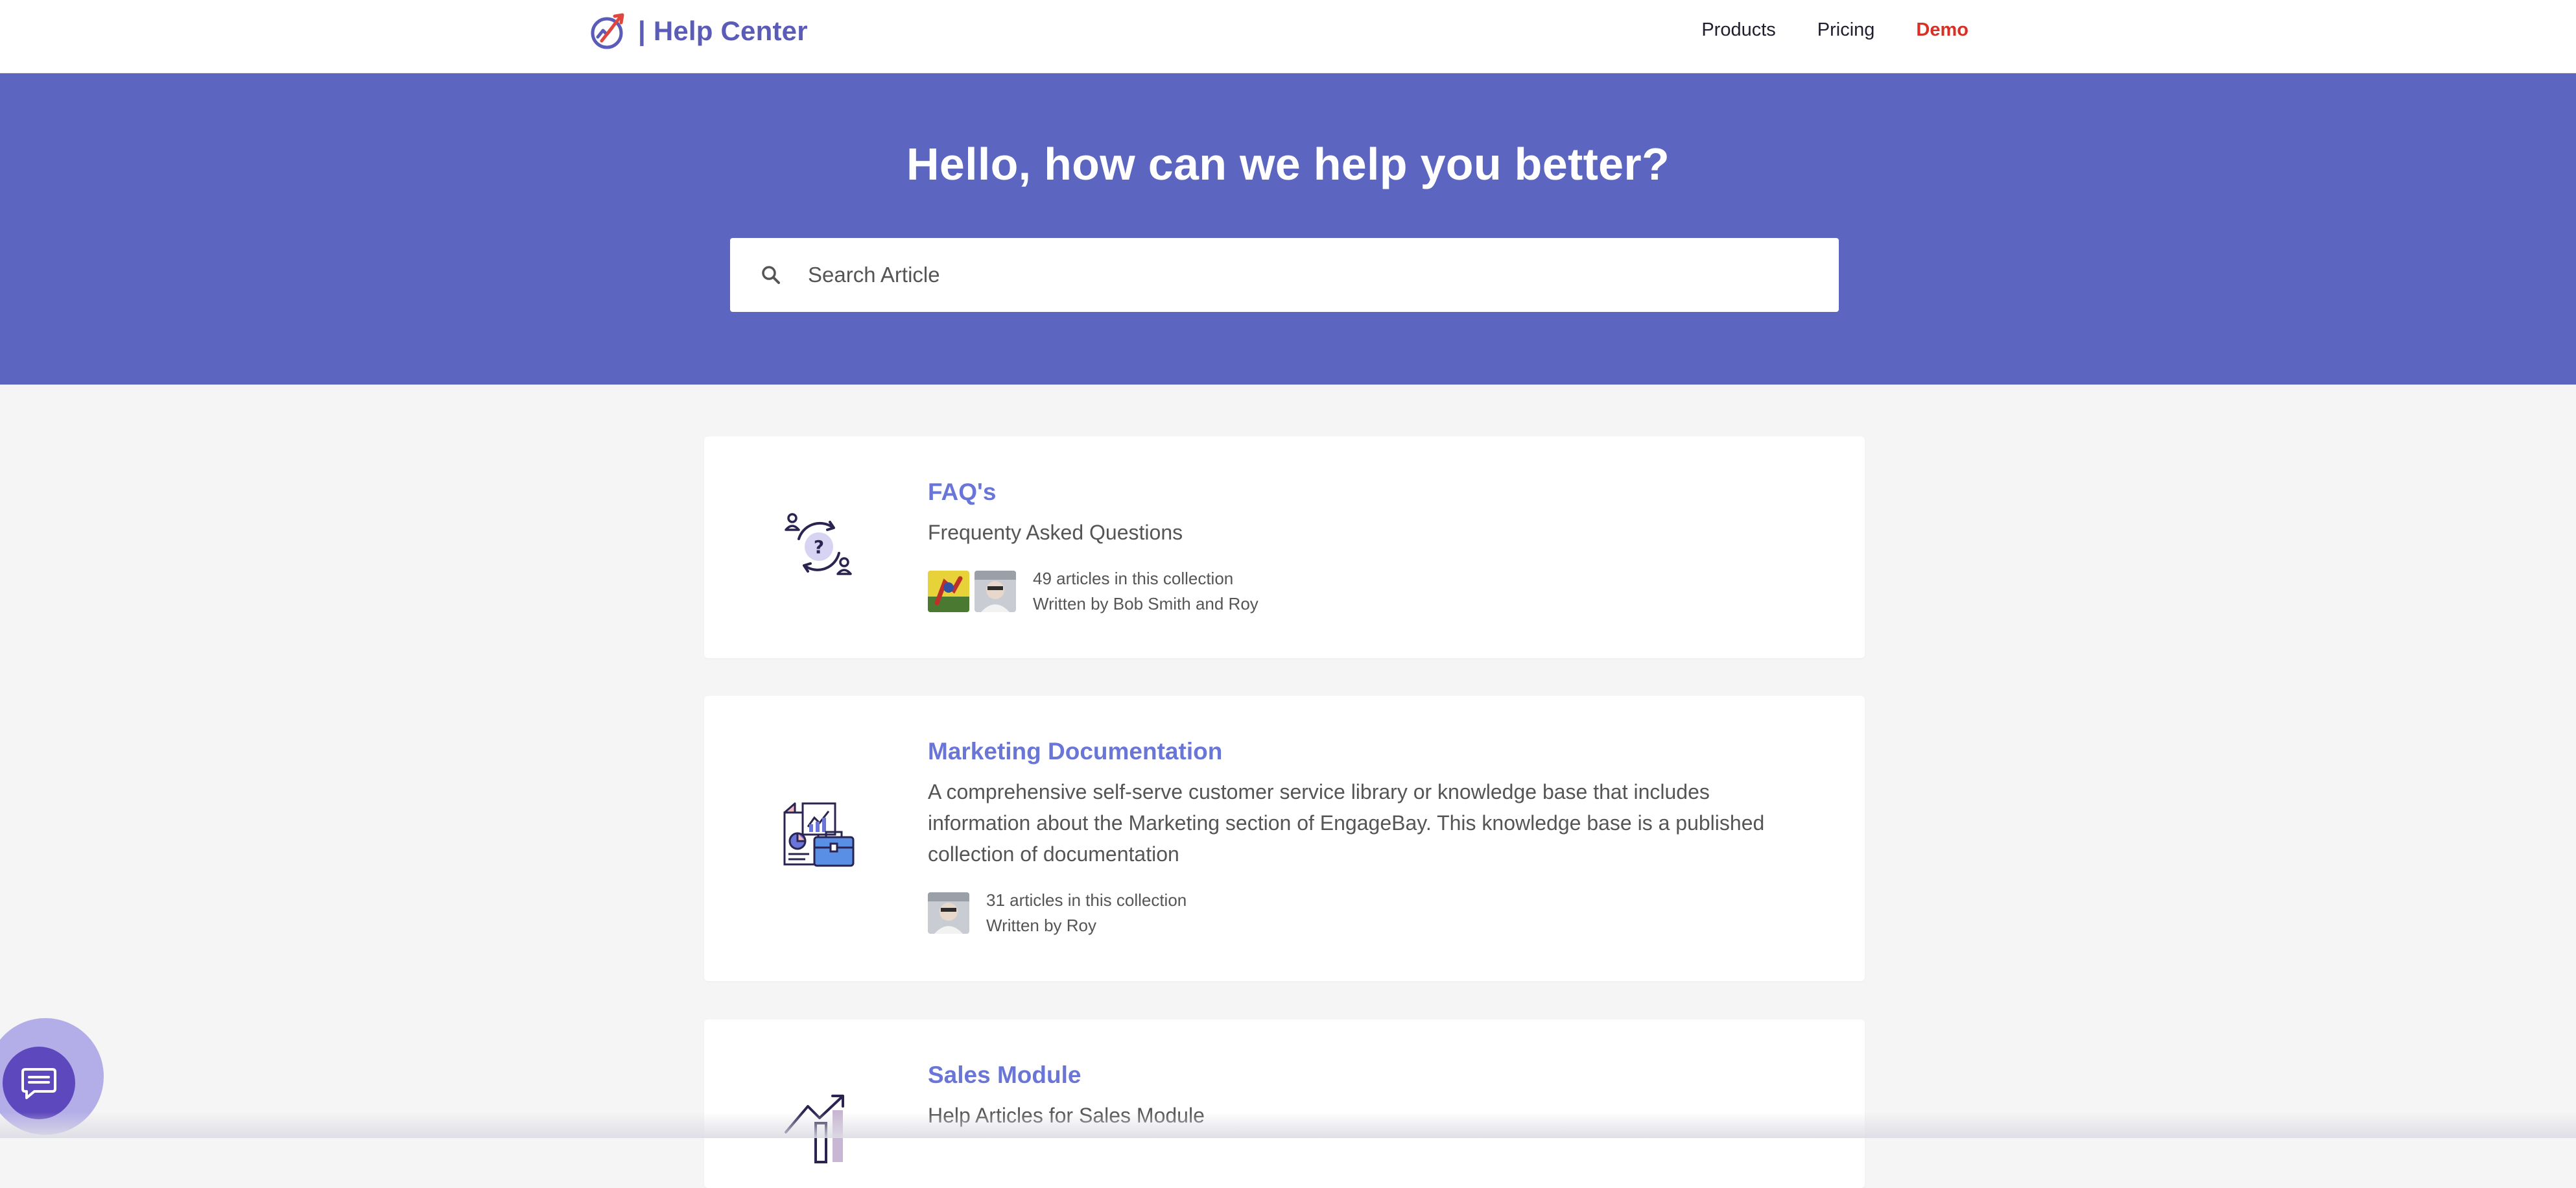 The image size is (2576, 1188). I want to click on collection-description: Frequenty Asked Questions, so click(1055, 533).